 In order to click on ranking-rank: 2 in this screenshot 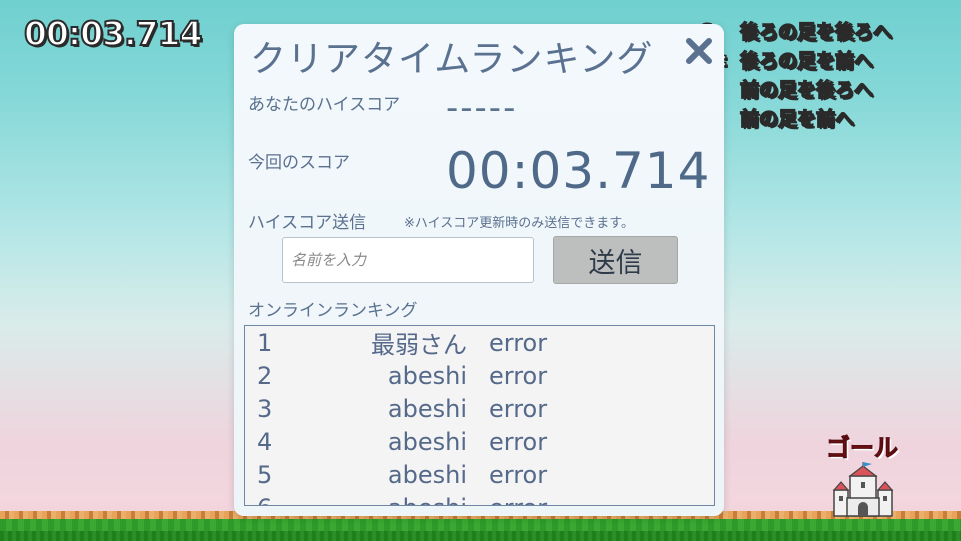, I will do `click(265, 375)`.